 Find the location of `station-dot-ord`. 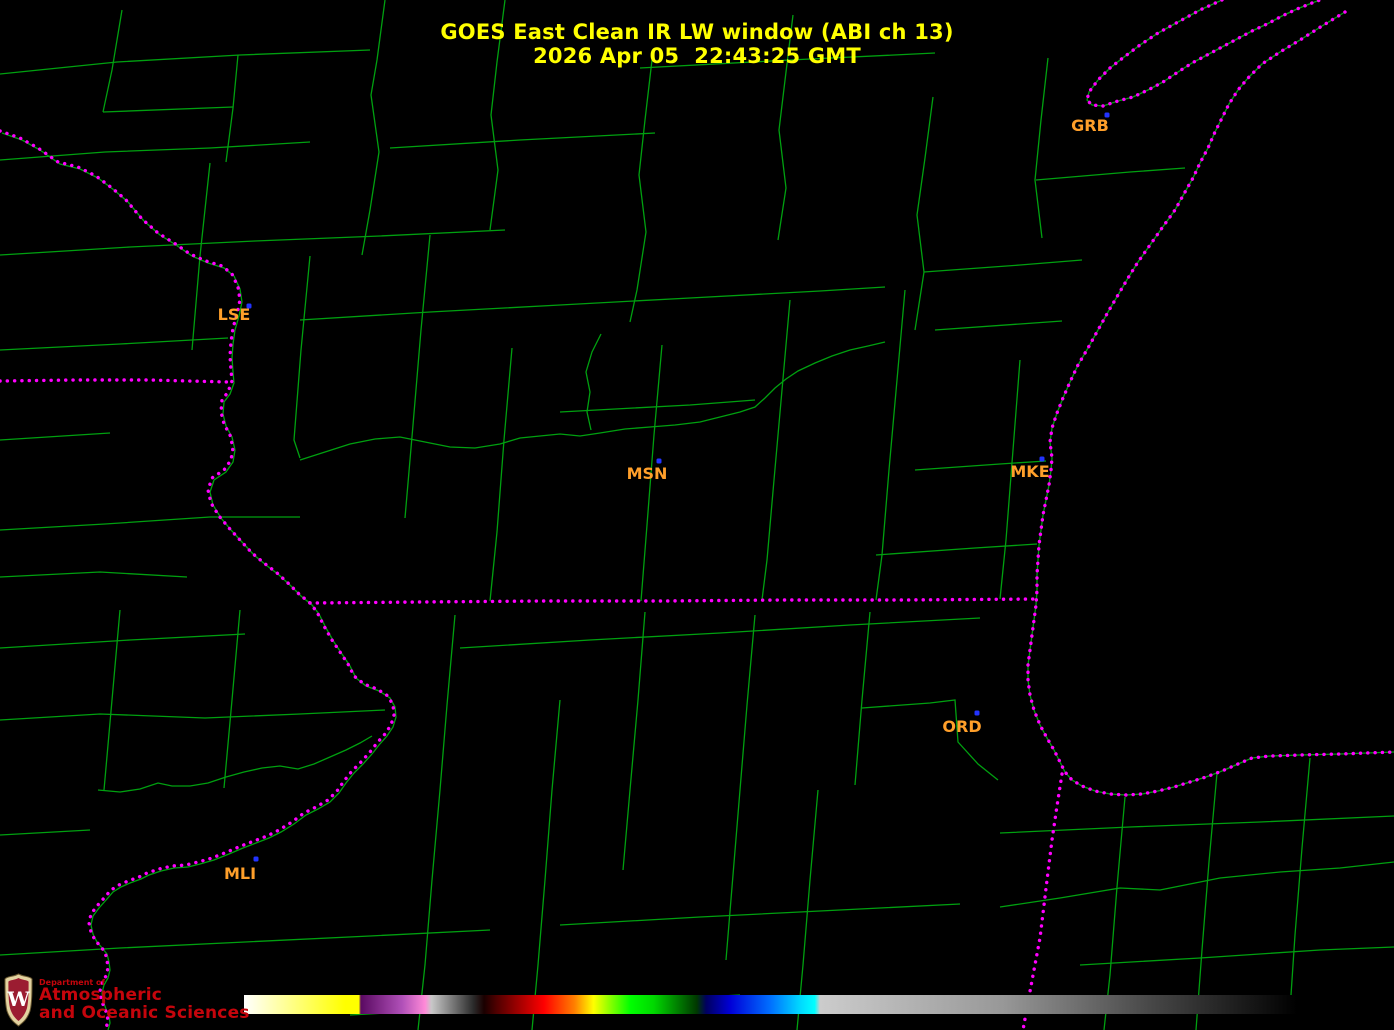

station-dot-ord is located at coordinates (977, 713).